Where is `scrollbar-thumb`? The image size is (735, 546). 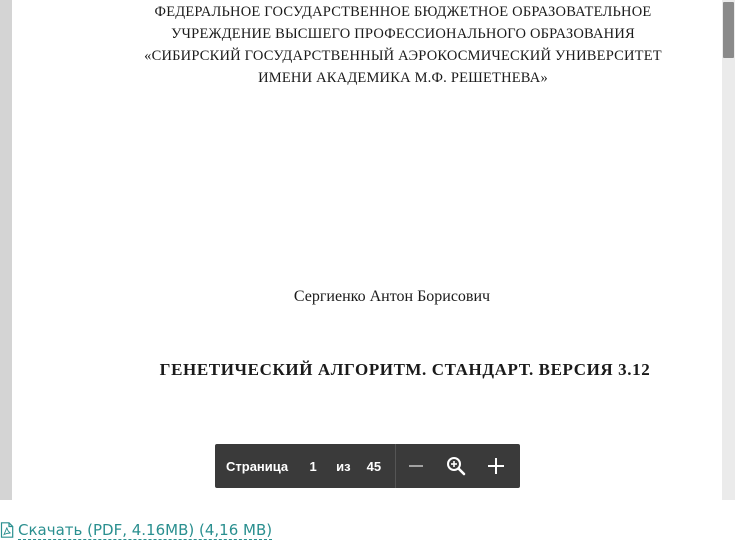 scrollbar-thumb is located at coordinates (728, 30).